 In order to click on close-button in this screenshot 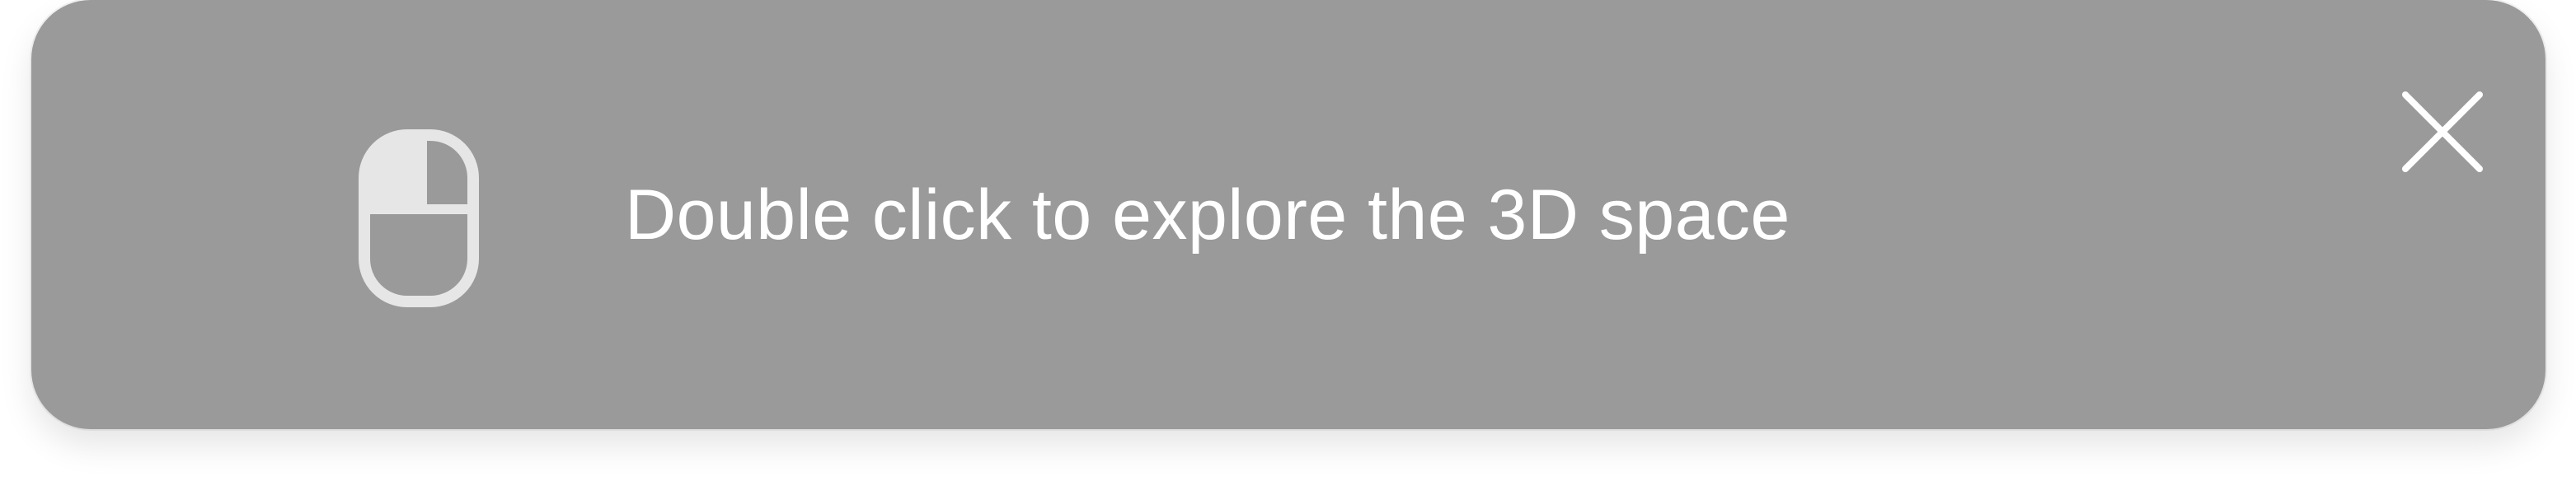, I will do `click(2447, 131)`.